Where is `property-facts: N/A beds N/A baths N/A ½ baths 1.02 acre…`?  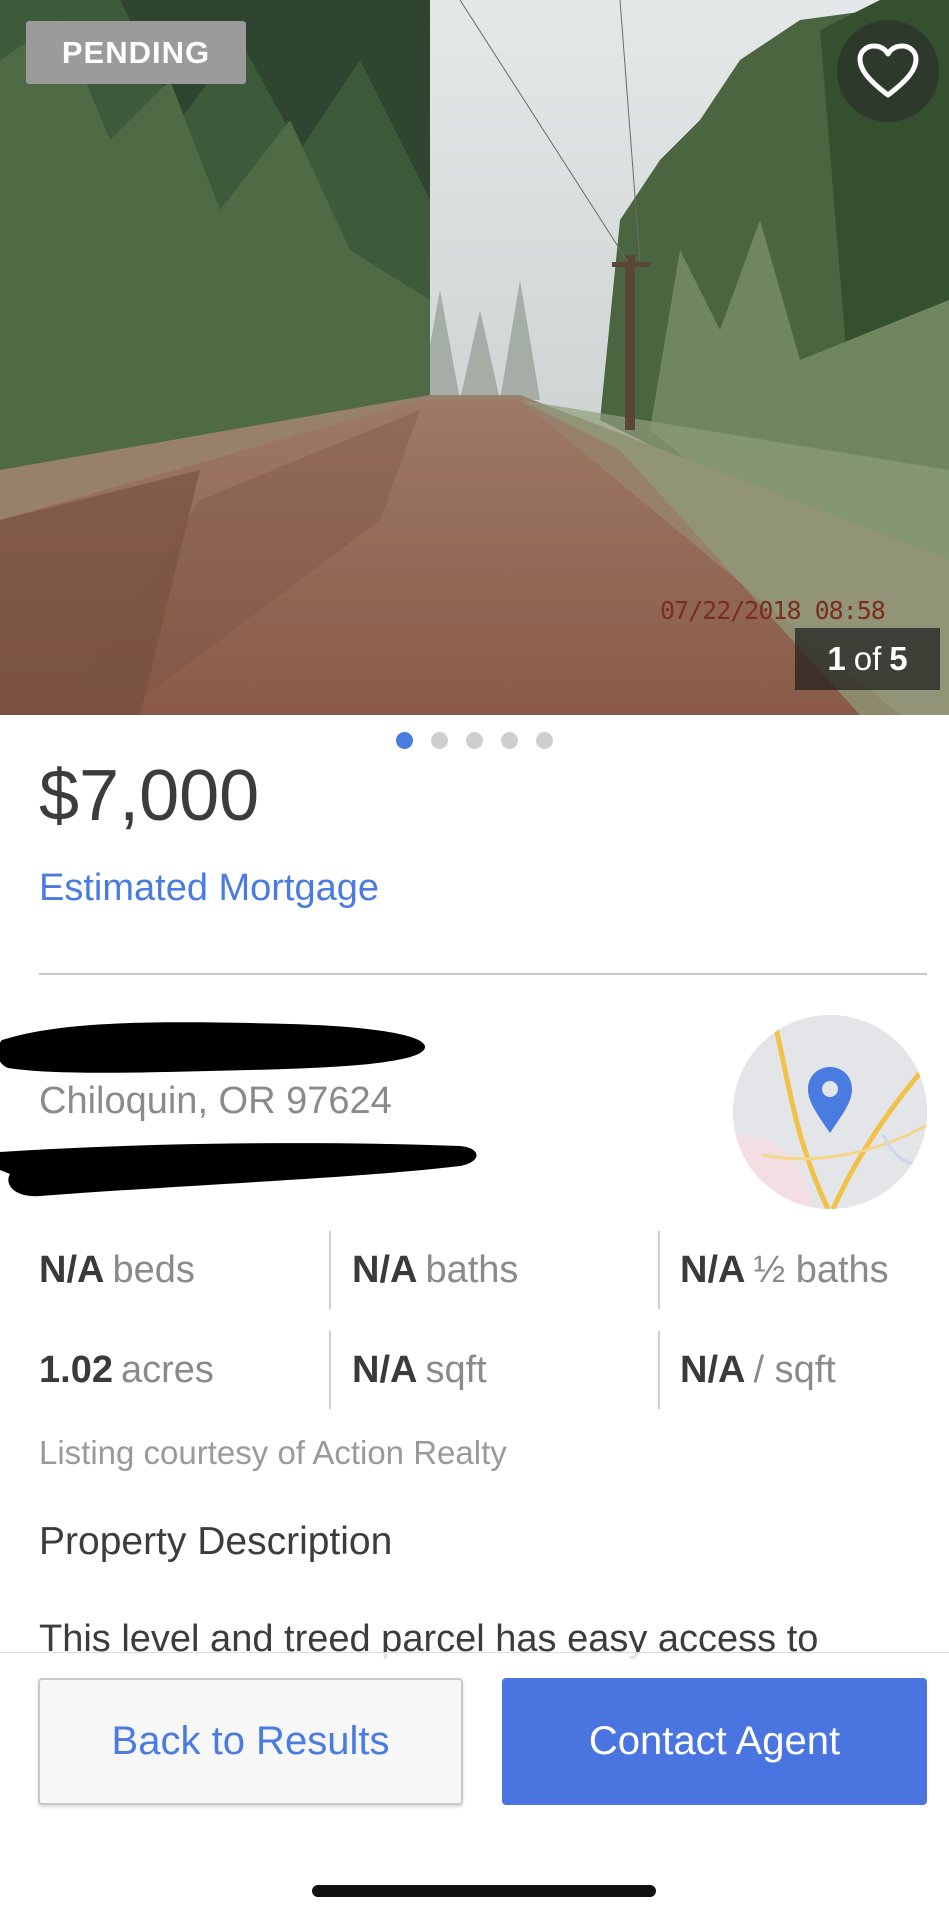
property-facts: N/A beds N/A baths N/A ½ baths 1.02 acre… is located at coordinates (474, 1320).